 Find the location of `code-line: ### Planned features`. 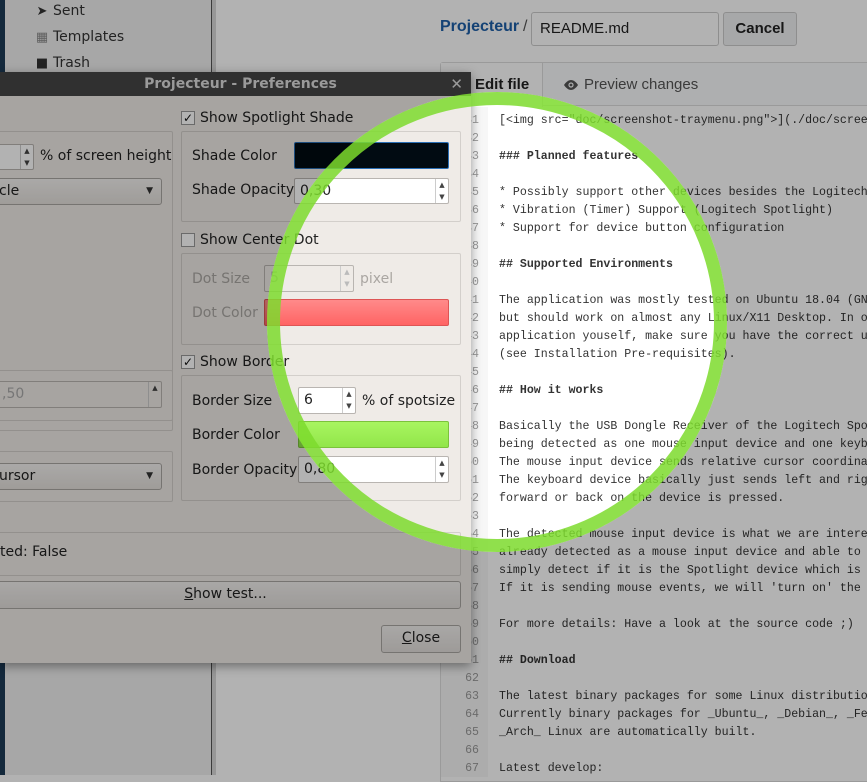

code-line: ### Planned features is located at coordinates (568, 157).